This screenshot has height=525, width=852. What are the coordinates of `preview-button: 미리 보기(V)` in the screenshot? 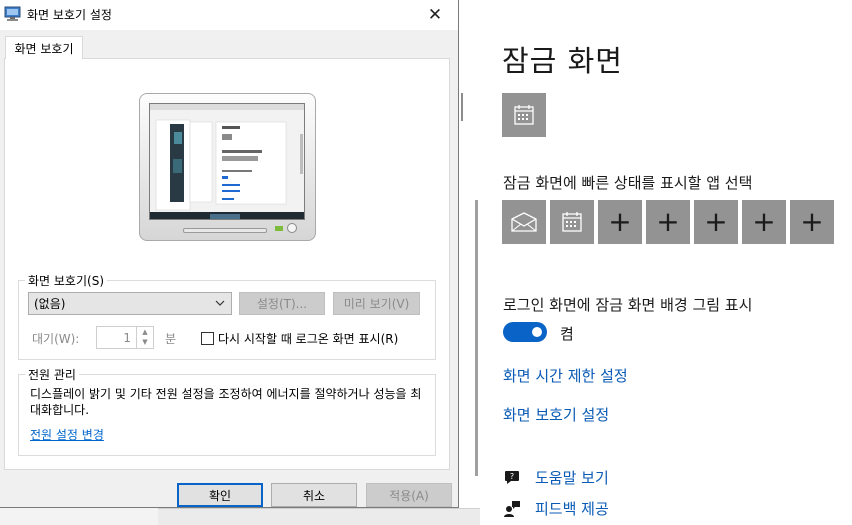 It's located at (376, 303).